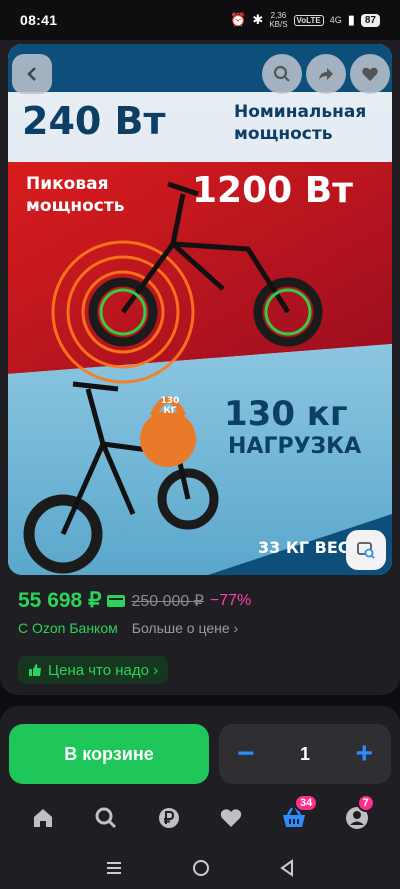 The height and width of the screenshot is (889, 400). I want to click on image-search-icon, so click(366, 550).